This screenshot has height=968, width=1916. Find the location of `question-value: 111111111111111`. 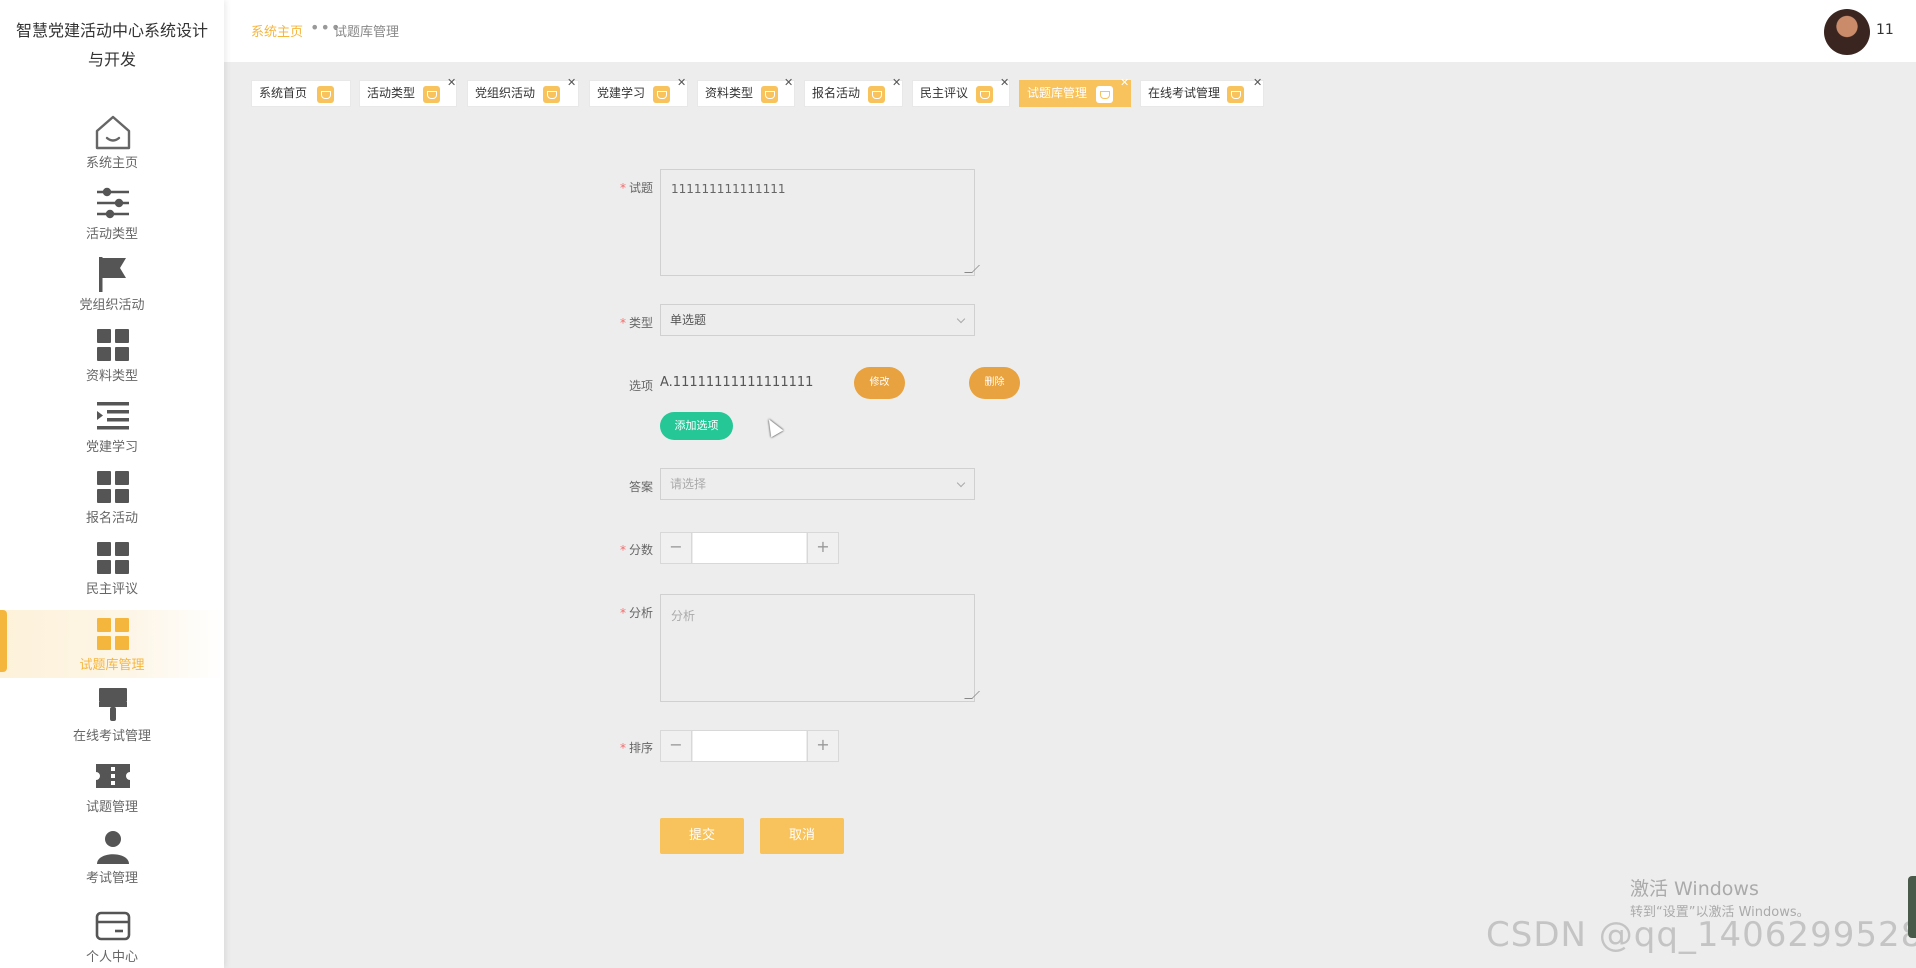

question-value: 111111111111111 is located at coordinates (728, 189).